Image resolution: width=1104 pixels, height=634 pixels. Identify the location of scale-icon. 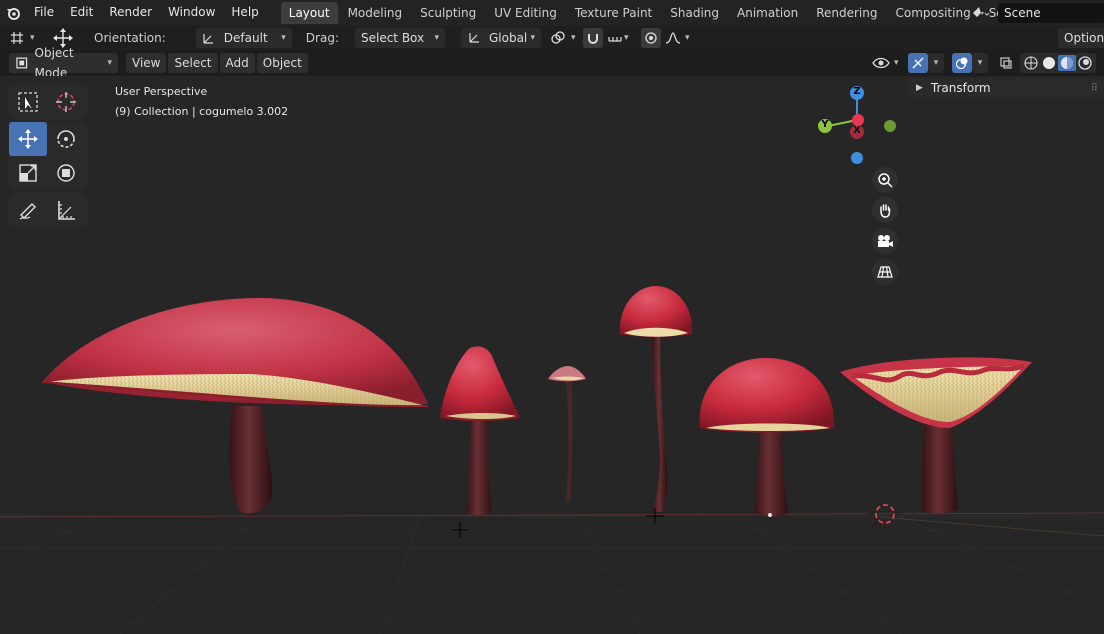
(28, 173).